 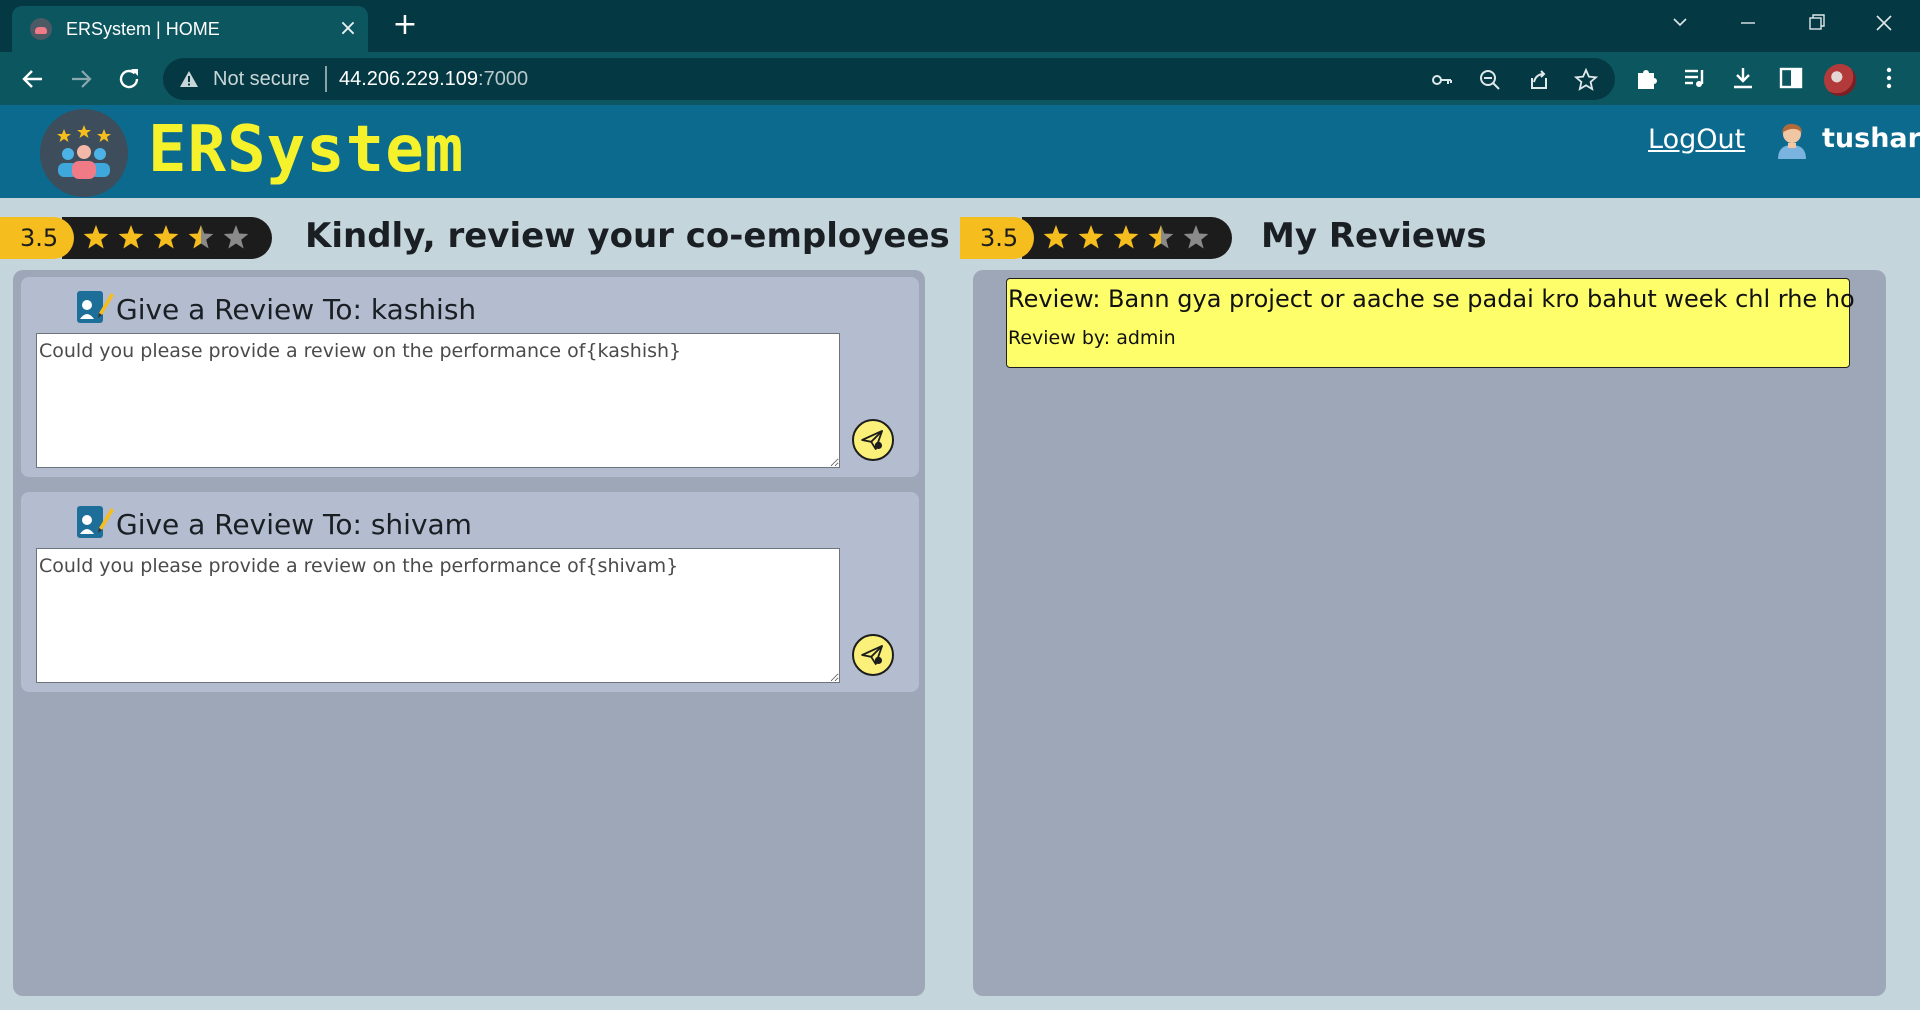 What do you see at coordinates (1647, 78) in the screenshot?
I see `extensions-puzzle-icon` at bounding box center [1647, 78].